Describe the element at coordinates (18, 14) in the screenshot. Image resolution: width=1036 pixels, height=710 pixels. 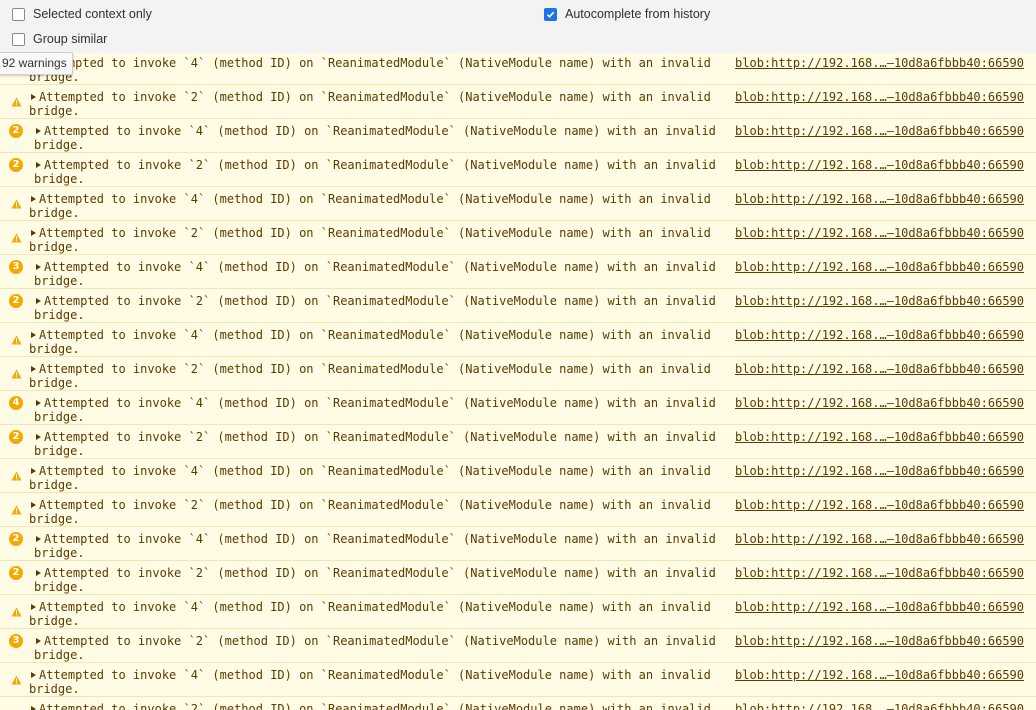
I see `selected-context-only-checkbox` at that location.